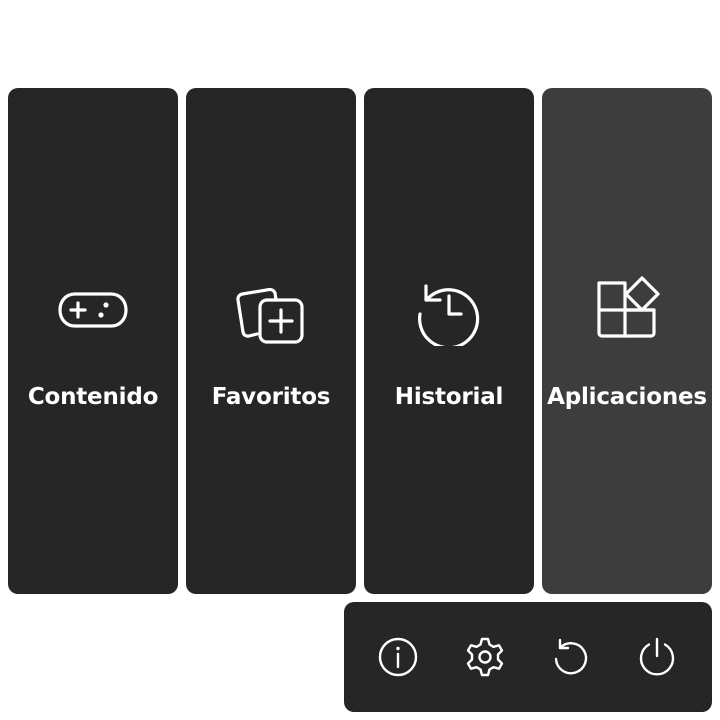  Describe the element at coordinates (528, 657) in the screenshot. I see `system-bar` at that location.